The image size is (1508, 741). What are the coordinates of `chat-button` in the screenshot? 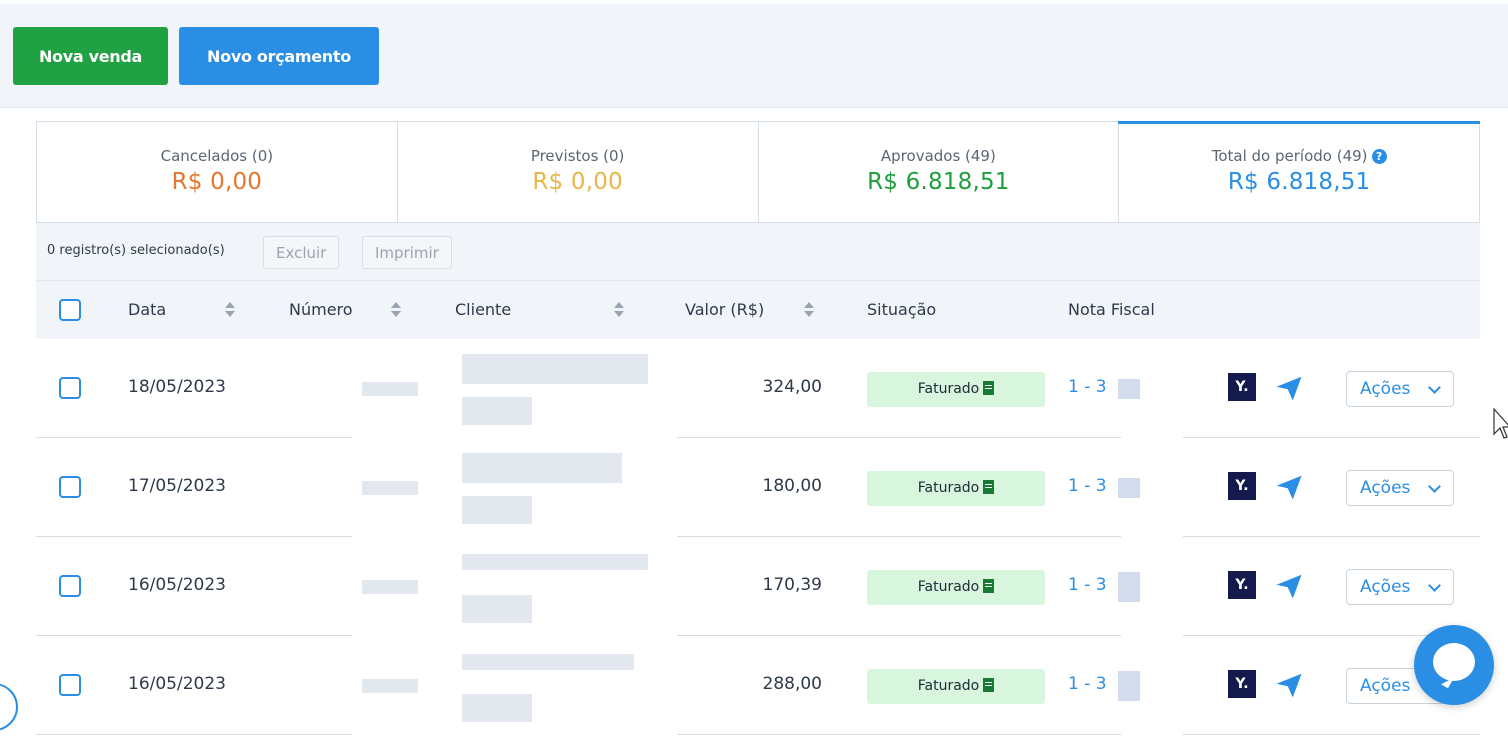 It's located at (1454, 665).